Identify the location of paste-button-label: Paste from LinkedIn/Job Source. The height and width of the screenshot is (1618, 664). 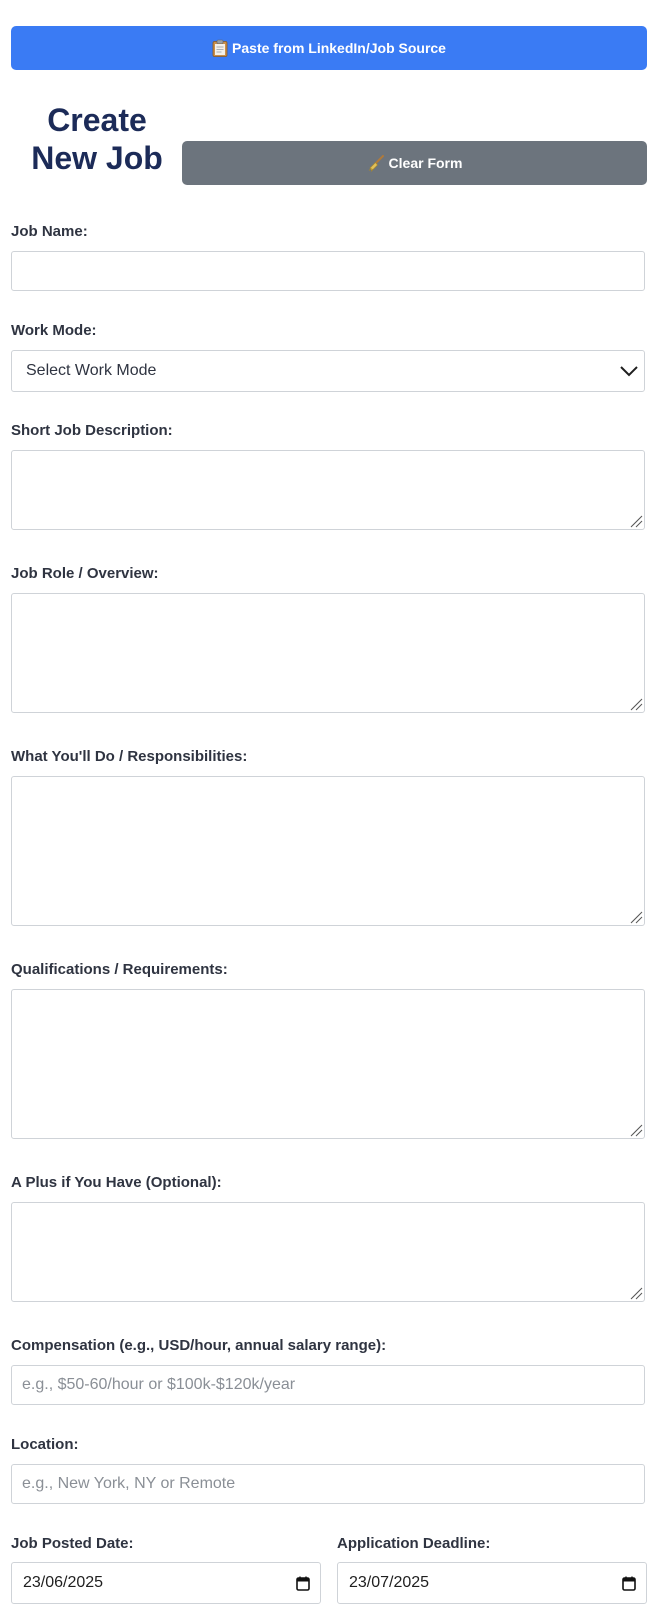
(339, 48).